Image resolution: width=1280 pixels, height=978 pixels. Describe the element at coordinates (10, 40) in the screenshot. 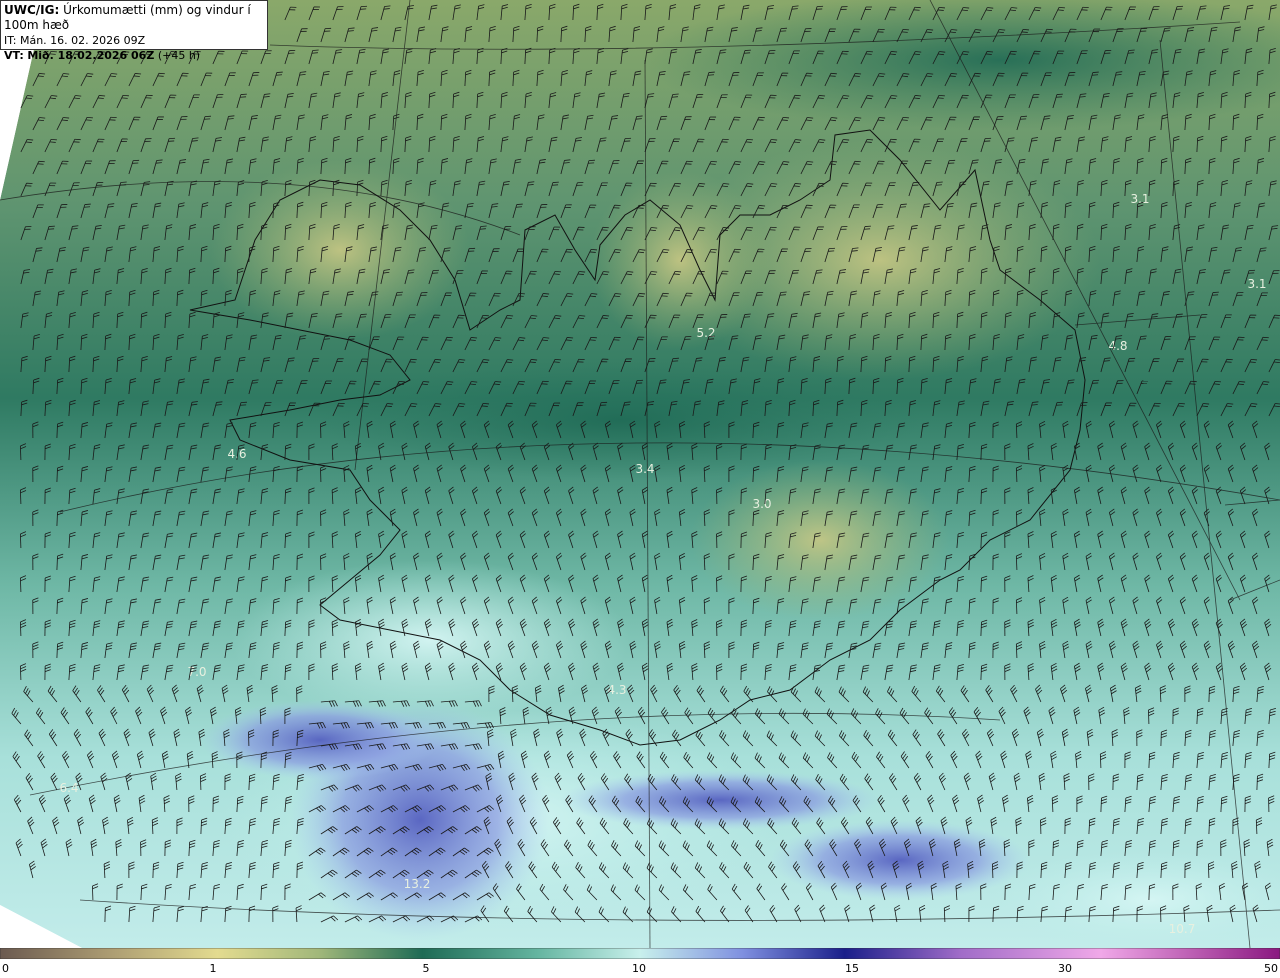

I see `it-label: IT:` at that location.